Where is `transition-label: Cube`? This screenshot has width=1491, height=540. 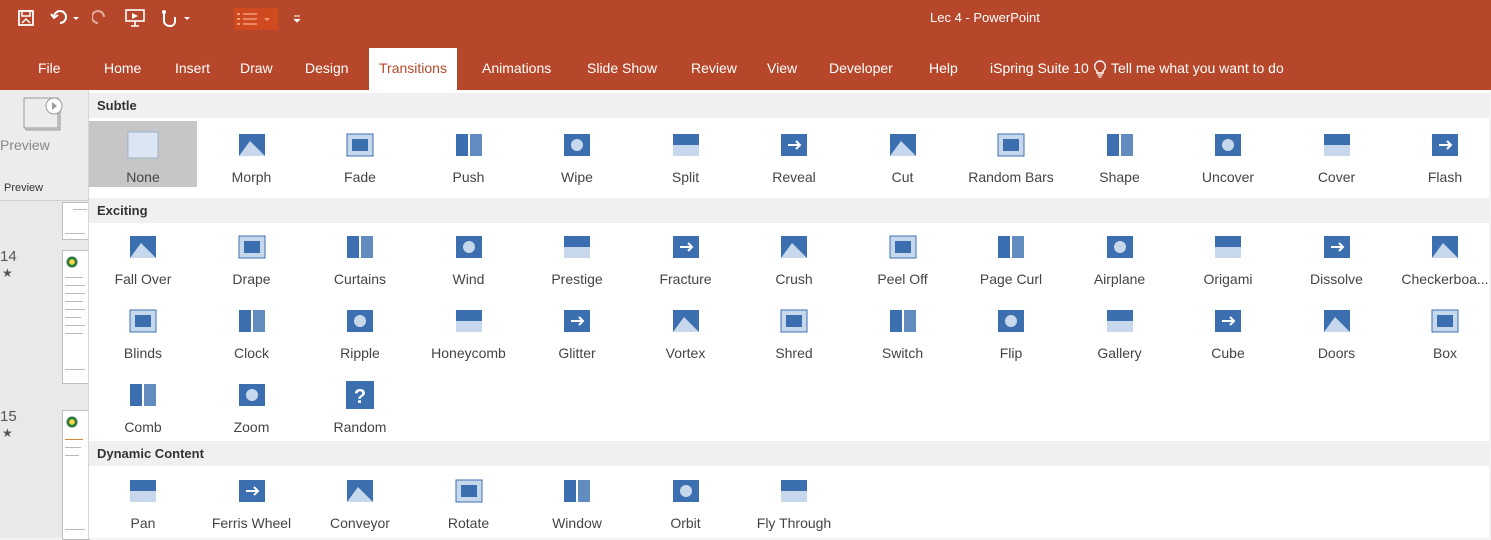 transition-label: Cube is located at coordinates (1228, 353).